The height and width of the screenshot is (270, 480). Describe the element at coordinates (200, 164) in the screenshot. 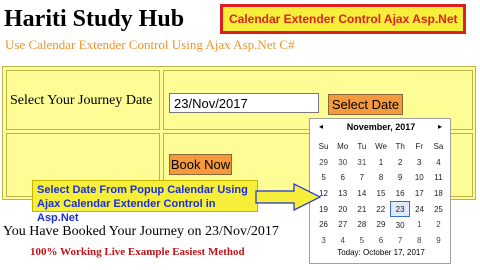

I see `book-now-button: Book Now` at that location.